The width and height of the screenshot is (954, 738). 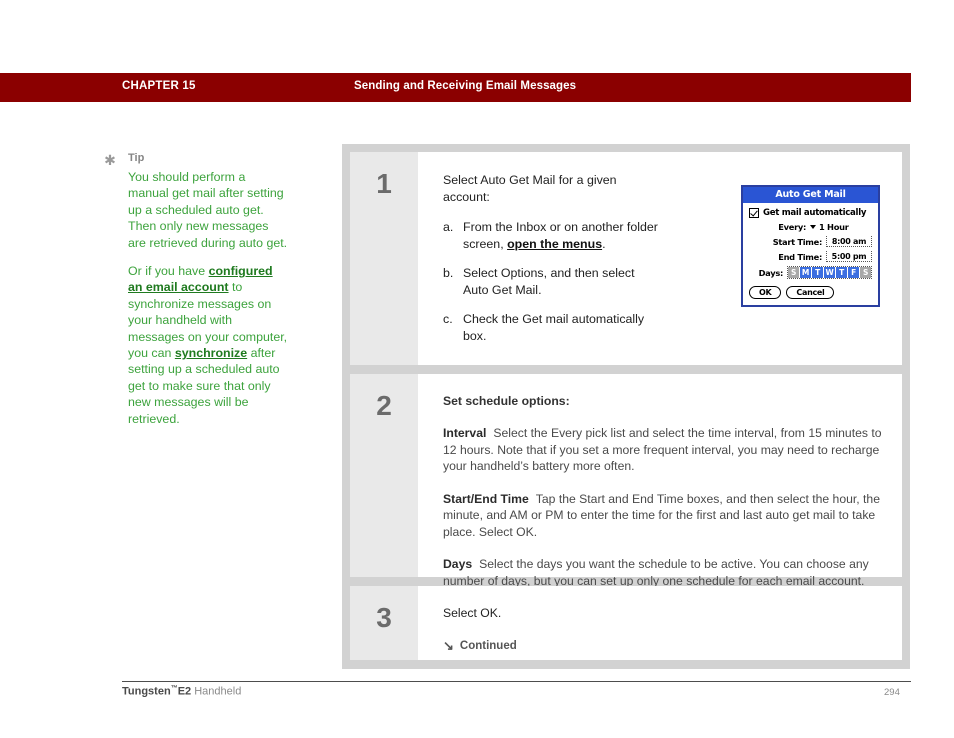 I want to click on footer-divider, so click(x=516, y=681).